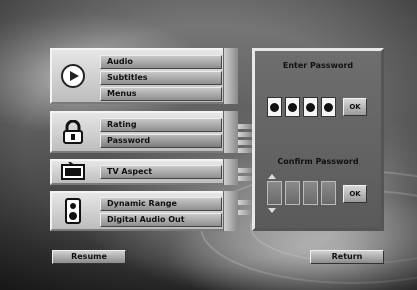 The width and height of the screenshot is (417, 290). I want to click on menu-group-lock: Rating Password, so click(144, 132).